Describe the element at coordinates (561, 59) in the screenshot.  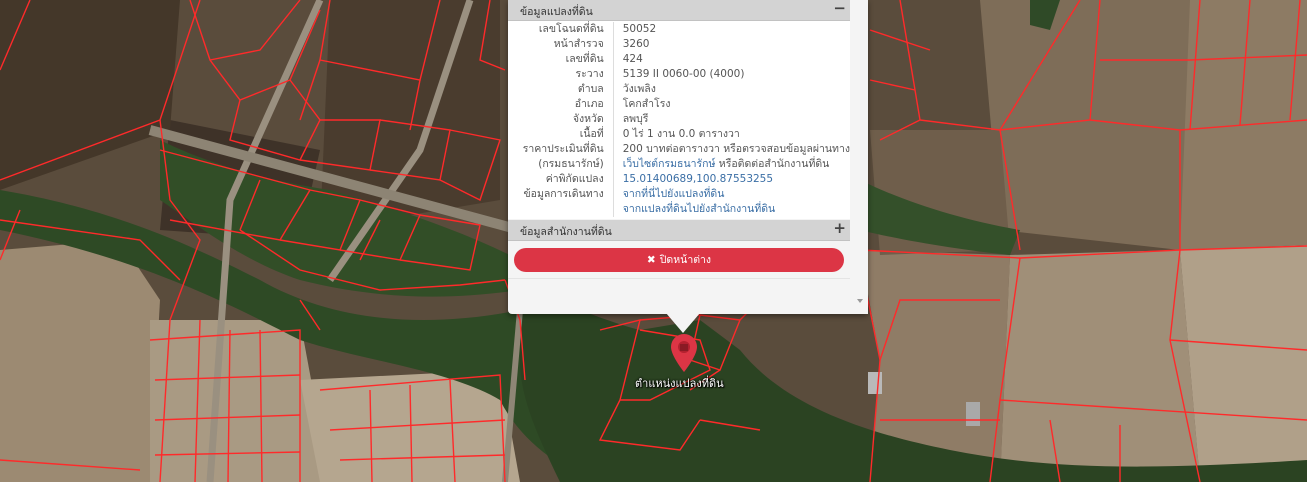
I see `info-label: เลขที่ดิน` at that location.